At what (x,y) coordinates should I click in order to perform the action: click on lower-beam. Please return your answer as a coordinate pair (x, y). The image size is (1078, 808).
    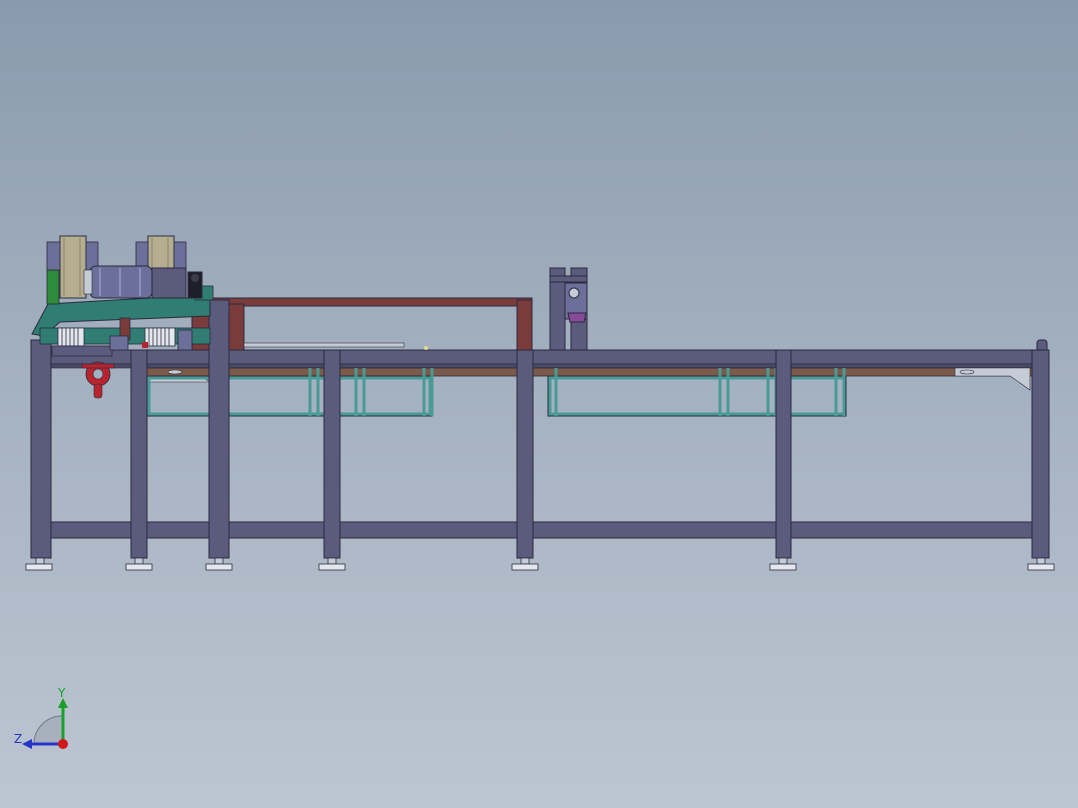
    Looking at the image, I should click on (541, 530).